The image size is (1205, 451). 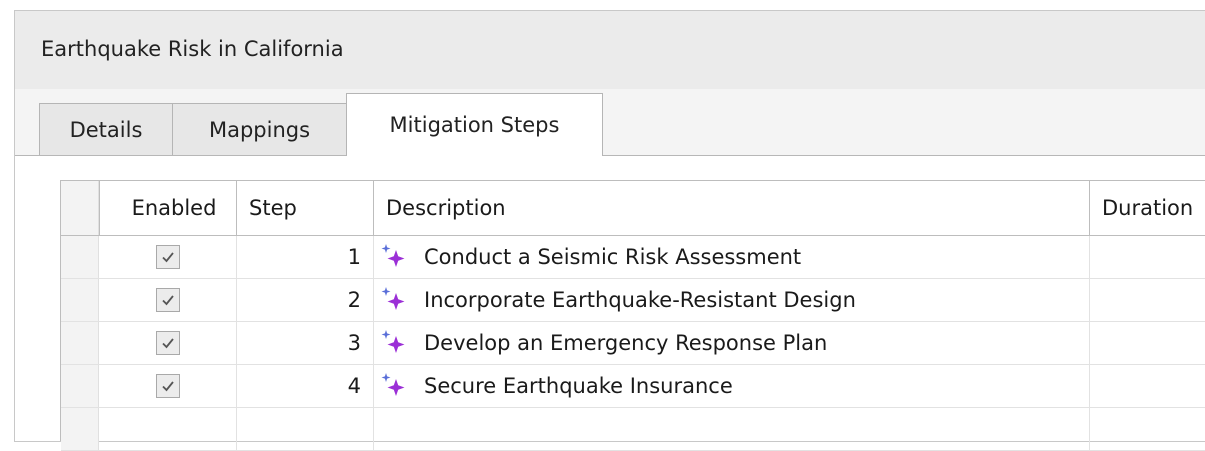 I want to click on grid-header: Enabled Step Description Duration, so click(x=633, y=208).